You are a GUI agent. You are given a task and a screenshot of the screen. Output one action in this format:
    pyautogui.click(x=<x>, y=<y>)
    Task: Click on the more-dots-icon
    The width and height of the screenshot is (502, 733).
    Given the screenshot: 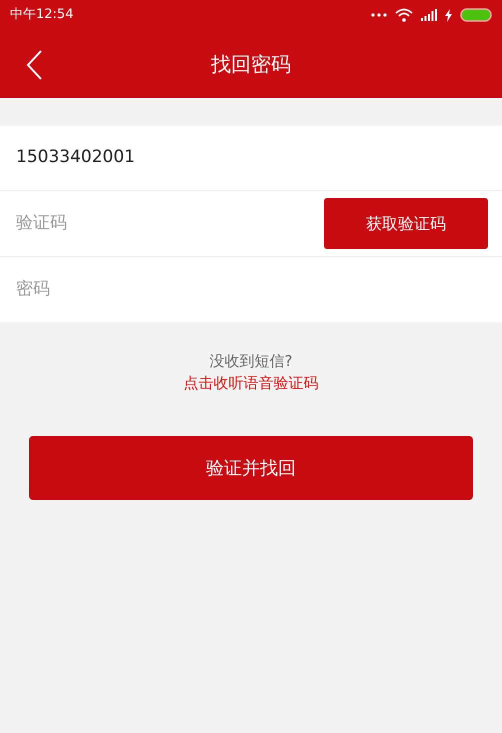 What is the action you would take?
    pyautogui.click(x=379, y=15)
    